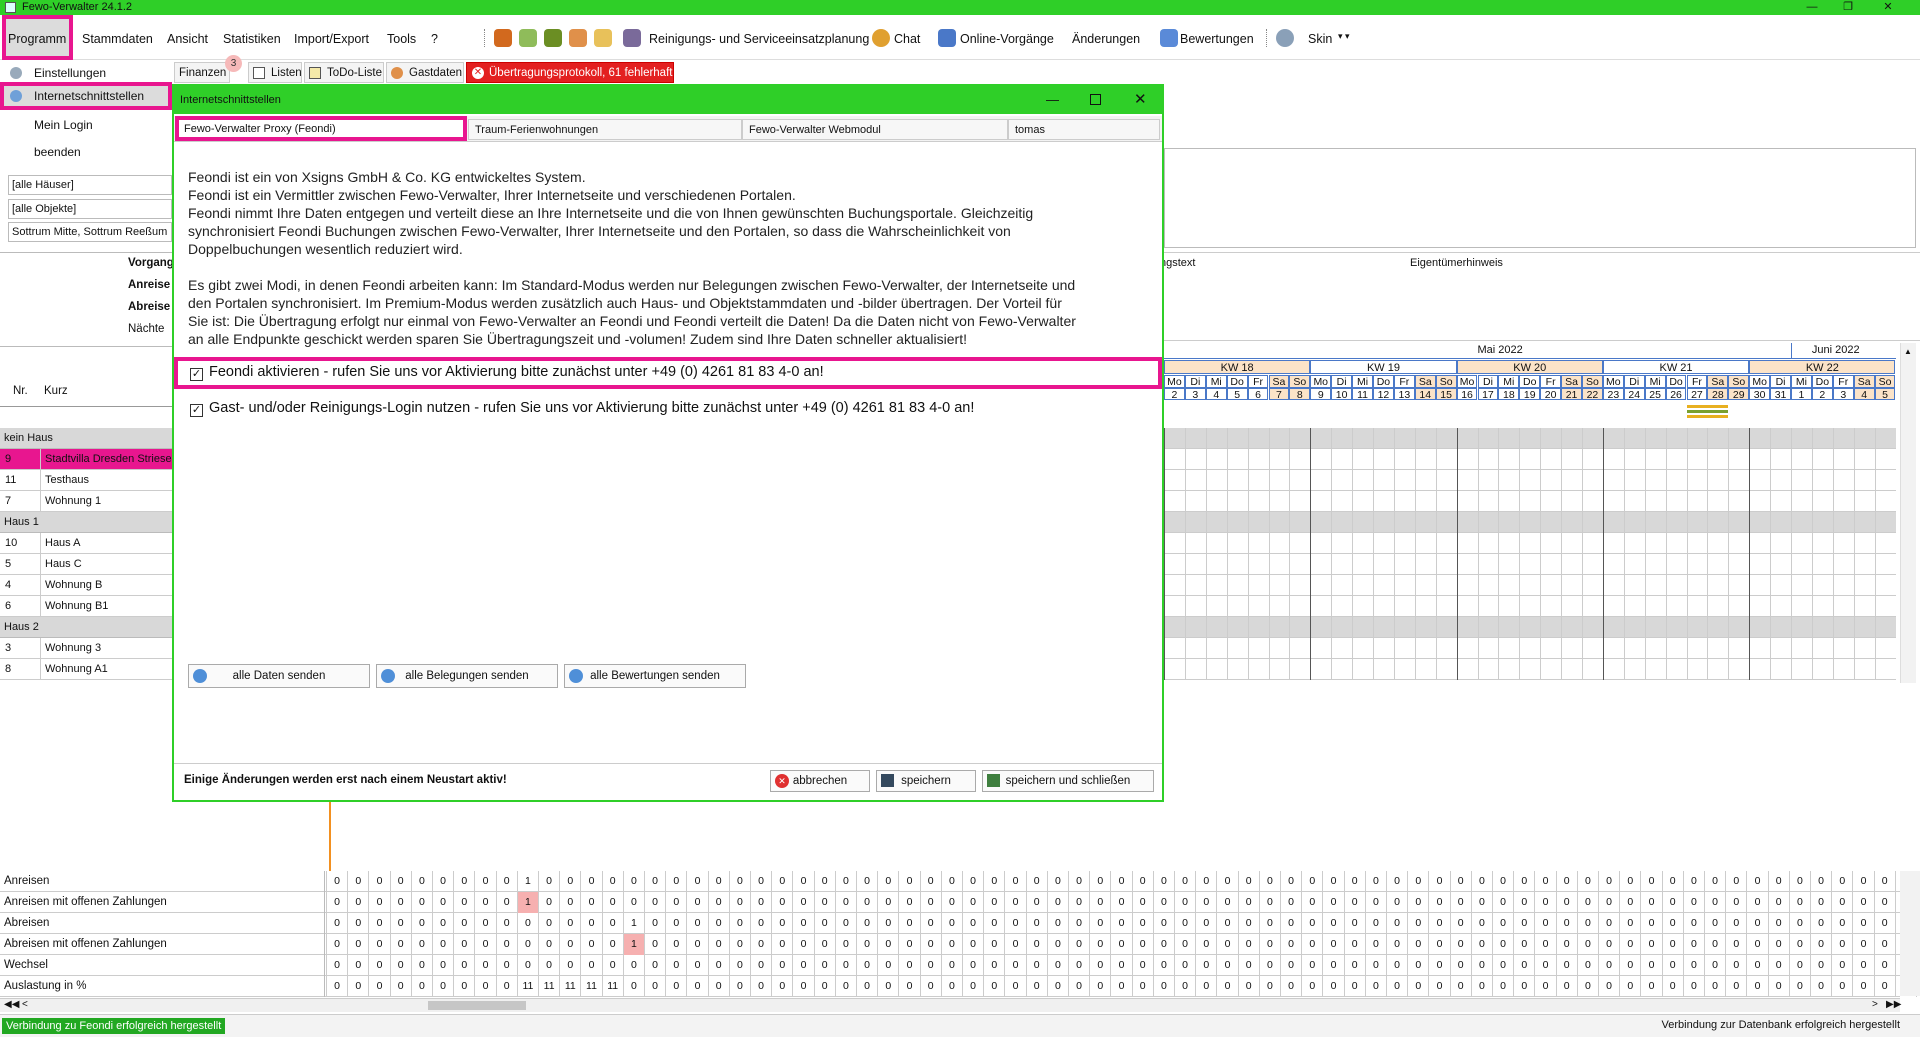 The height and width of the screenshot is (1037, 1920). What do you see at coordinates (553, 38) in the screenshot?
I see `user-icon` at bounding box center [553, 38].